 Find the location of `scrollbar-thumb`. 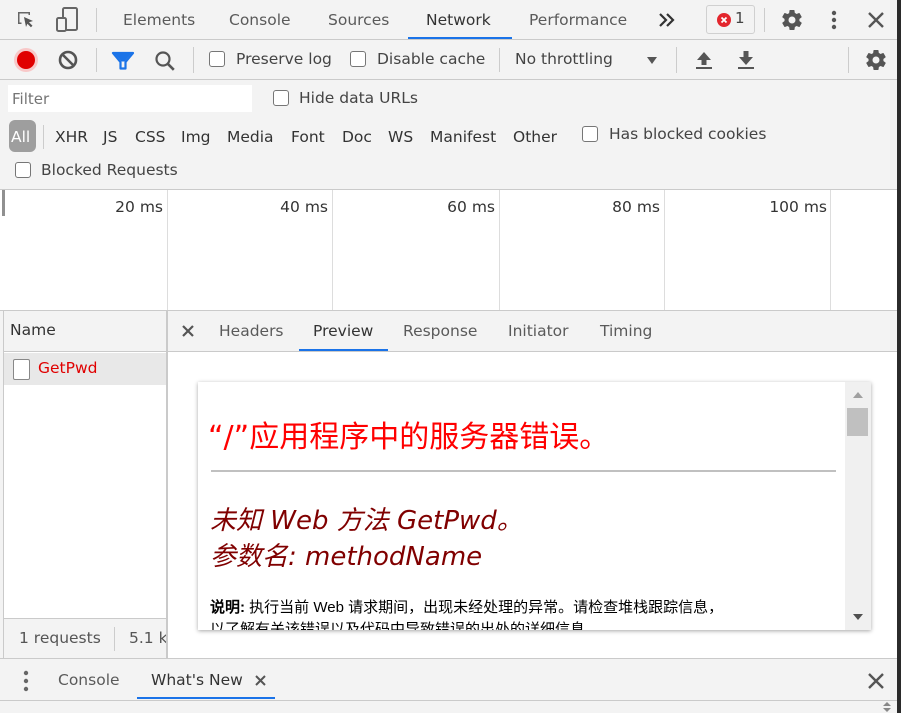

scrollbar-thumb is located at coordinates (857, 422).